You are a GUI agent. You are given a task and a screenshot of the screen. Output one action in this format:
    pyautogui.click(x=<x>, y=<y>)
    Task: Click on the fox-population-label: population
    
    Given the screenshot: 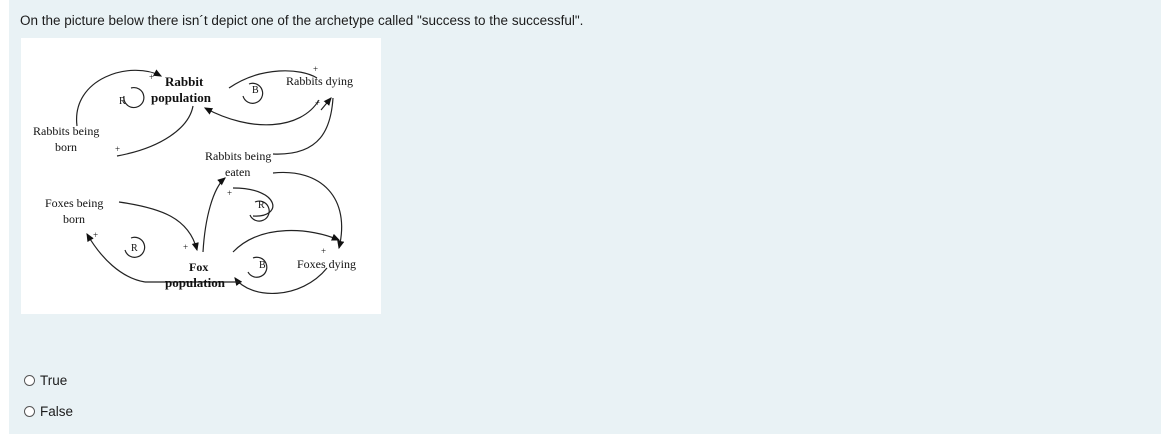 What is the action you would take?
    pyautogui.click(x=195, y=282)
    